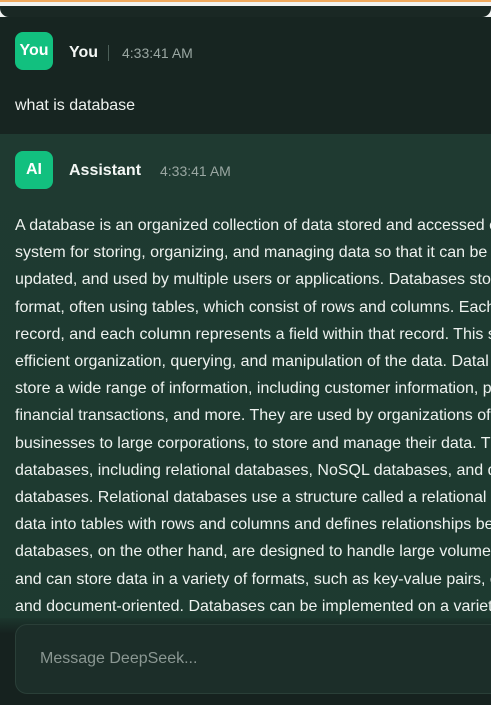 Image resolution: width=491 pixels, height=705 pixels. I want to click on top-strip, so click(245, 8).